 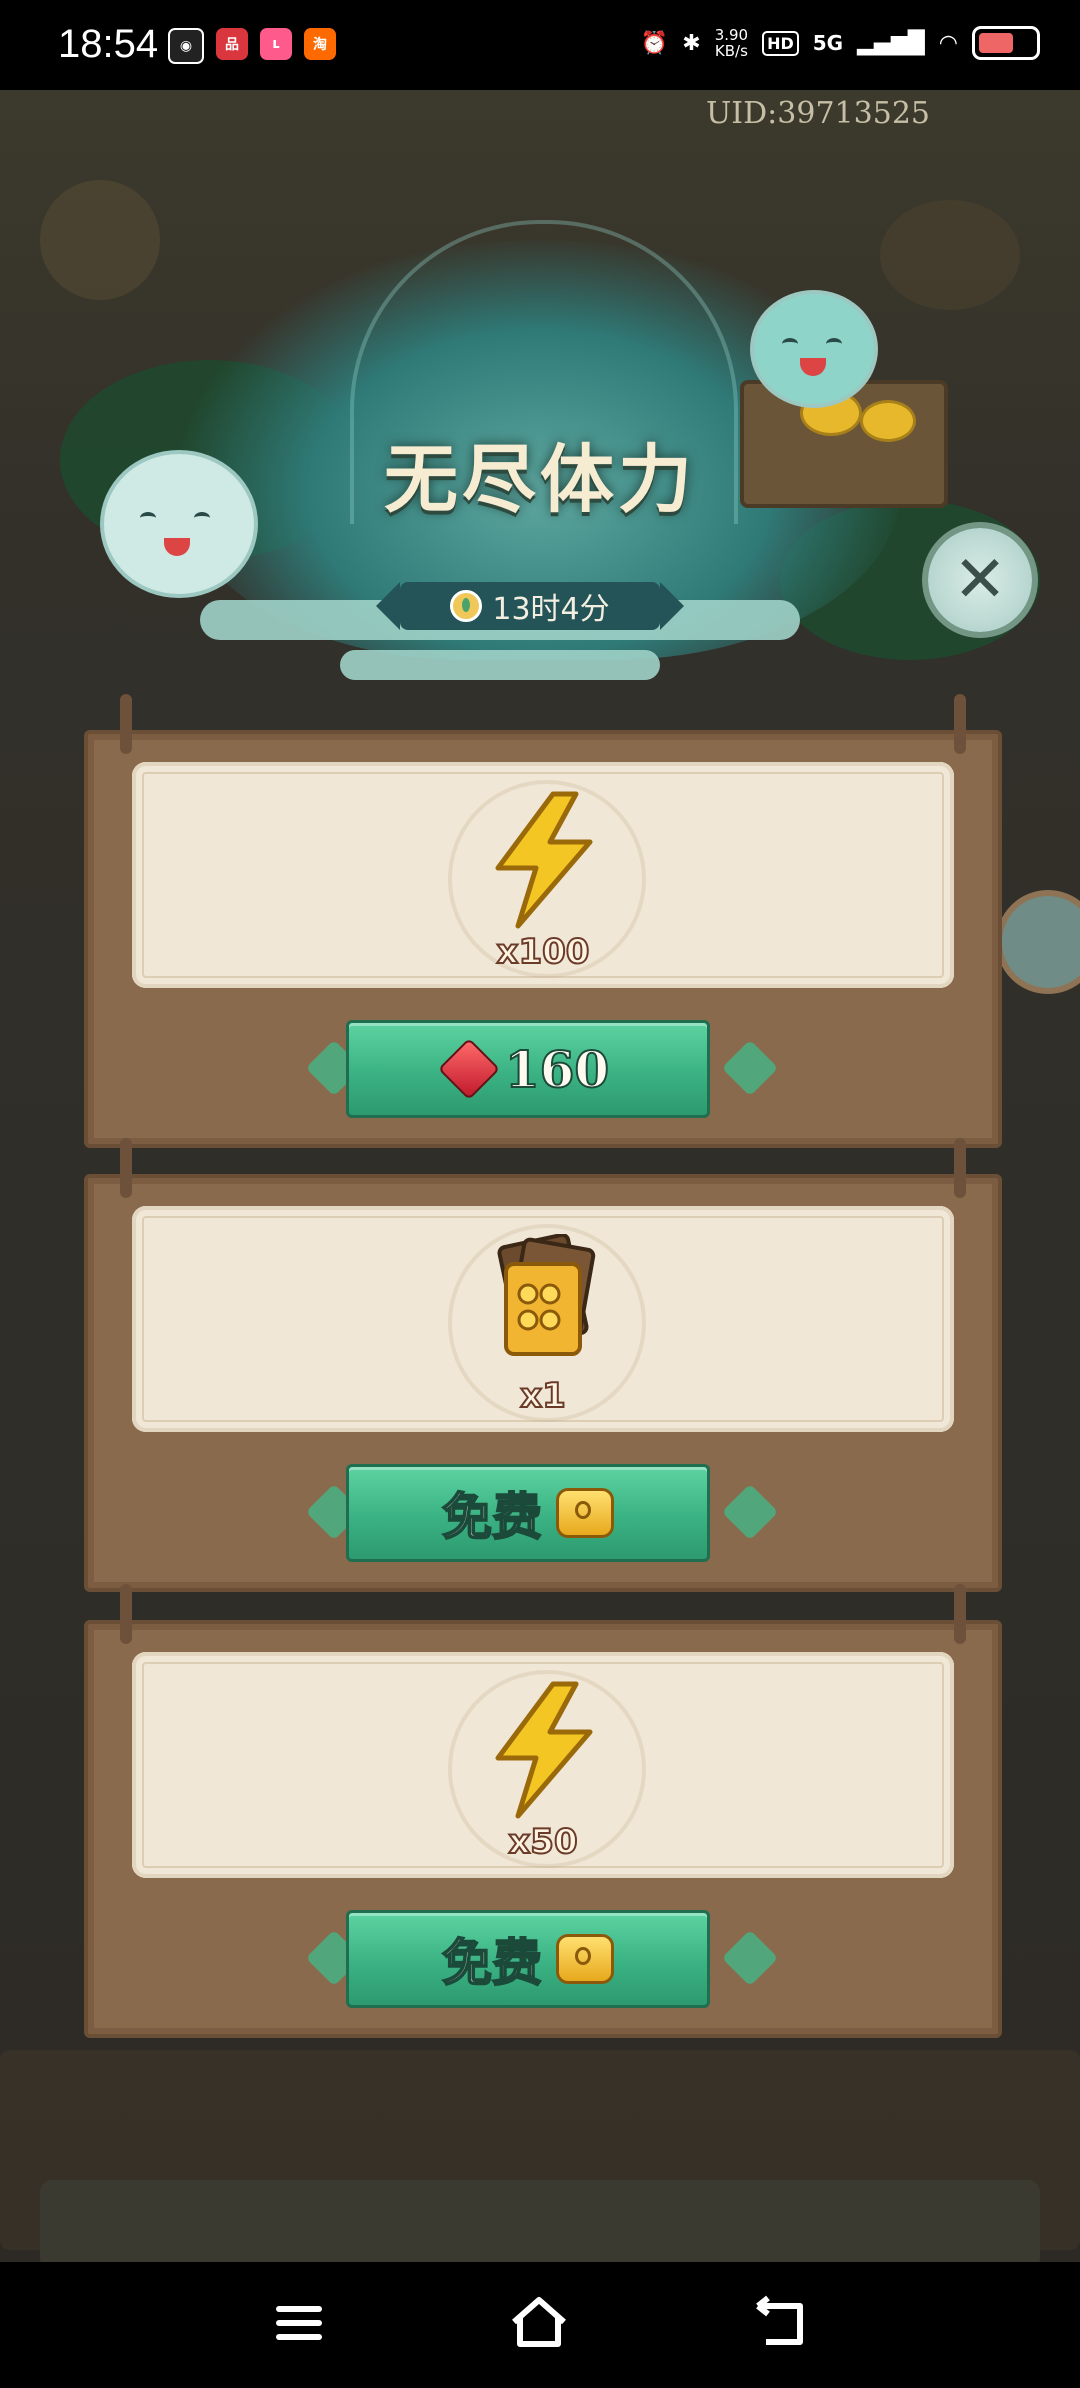 I want to click on home-nav-button, so click(x=539, y=2322).